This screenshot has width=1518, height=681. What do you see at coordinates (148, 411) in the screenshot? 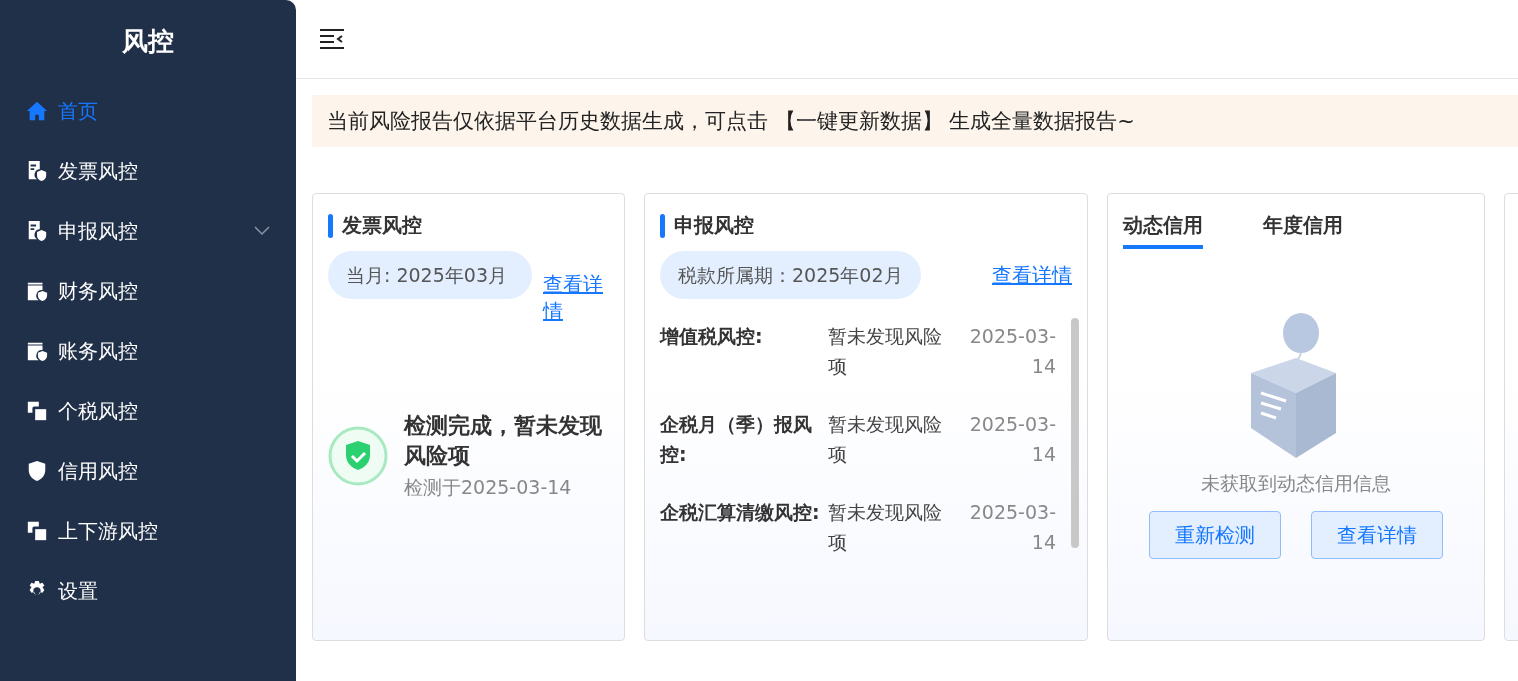
I see `sidebar-item: 个税风控` at bounding box center [148, 411].